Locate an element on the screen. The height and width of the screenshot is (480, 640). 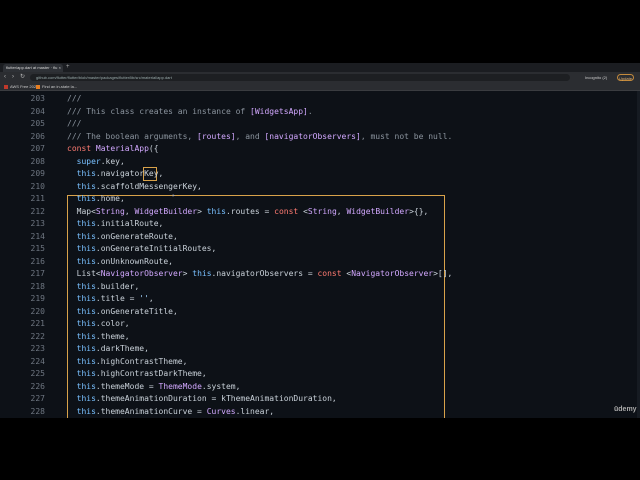
code-line: 208 super.key, is located at coordinates (320, 162).